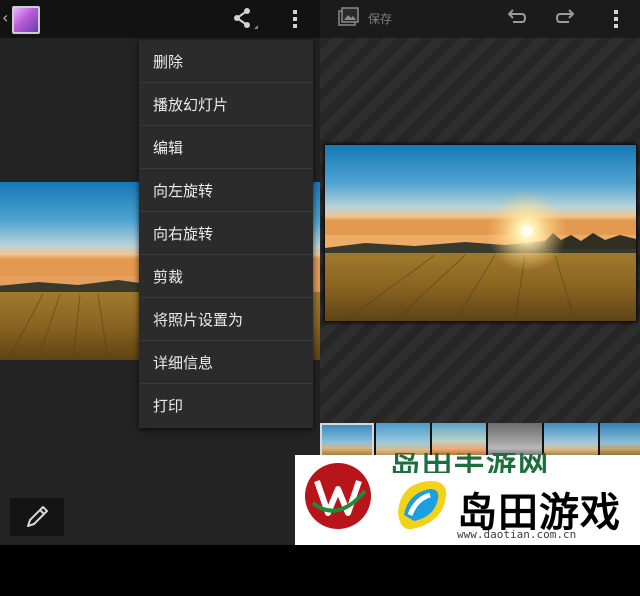 The height and width of the screenshot is (596, 640). Describe the element at coordinates (566, 18) in the screenshot. I see `redo-icon` at that location.